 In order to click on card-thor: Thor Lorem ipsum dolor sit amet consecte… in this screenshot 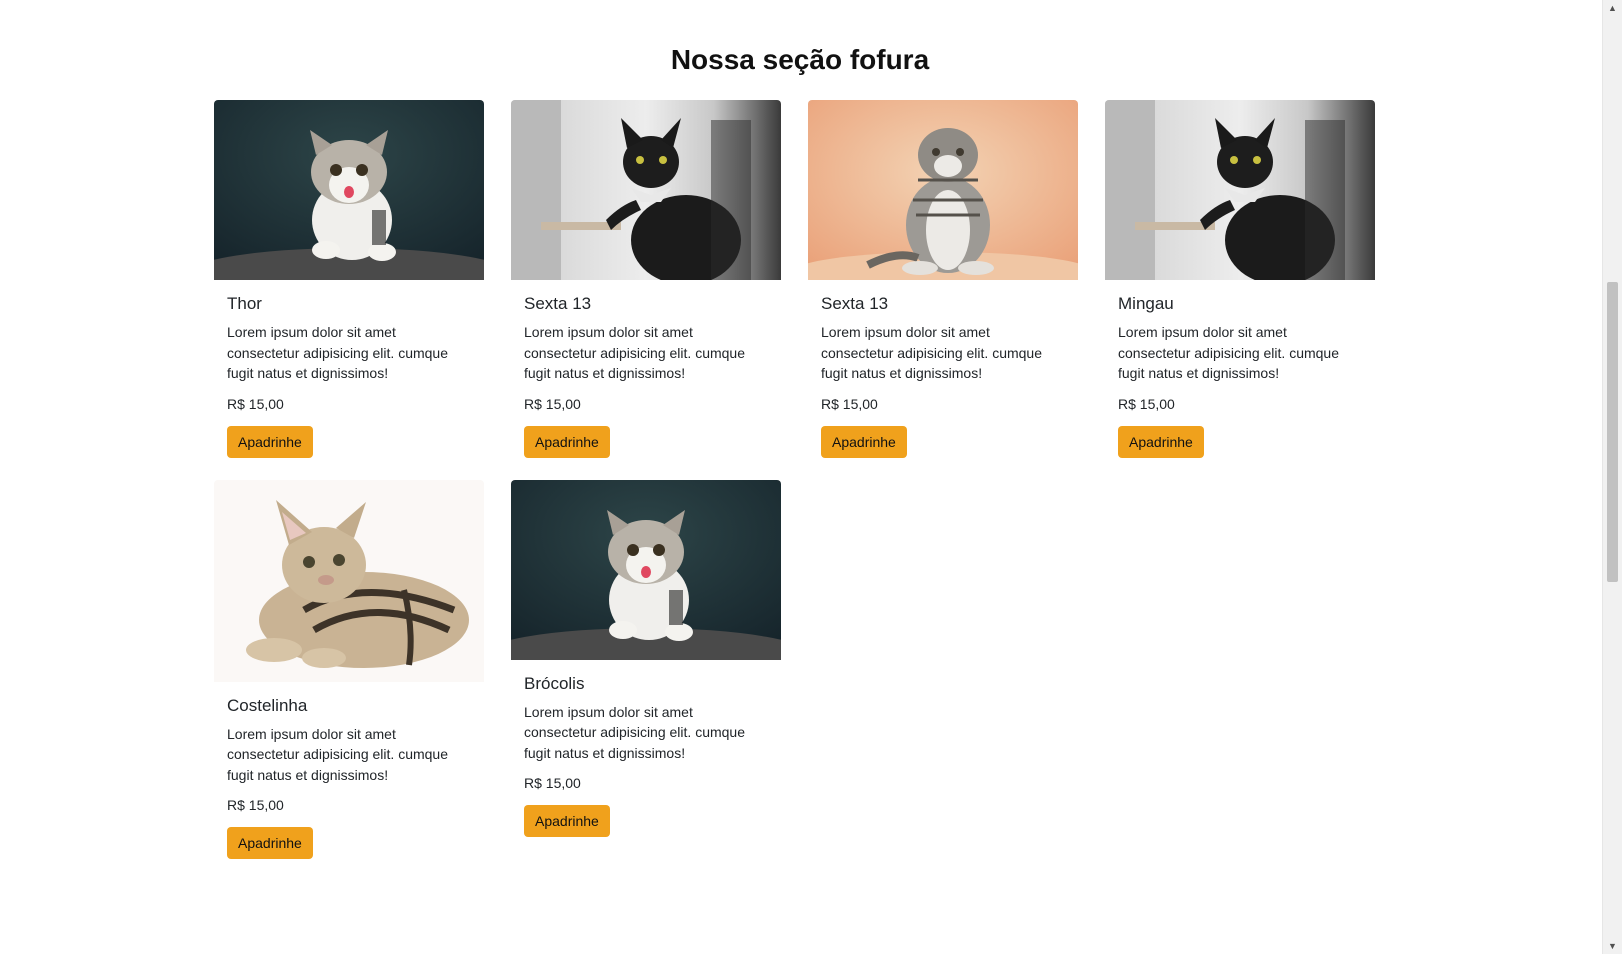, I will do `click(349, 279)`.